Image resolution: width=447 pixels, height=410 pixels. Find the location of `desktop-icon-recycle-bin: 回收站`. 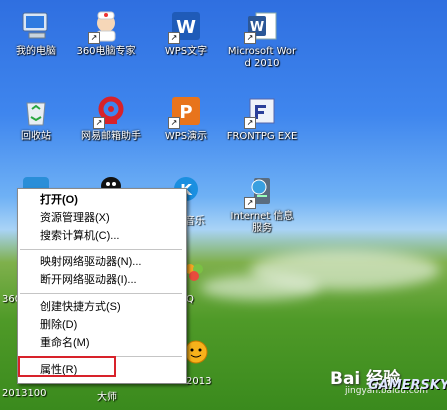

desktop-icon-recycle-bin: 回收站 is located at coordinates (36, 119).